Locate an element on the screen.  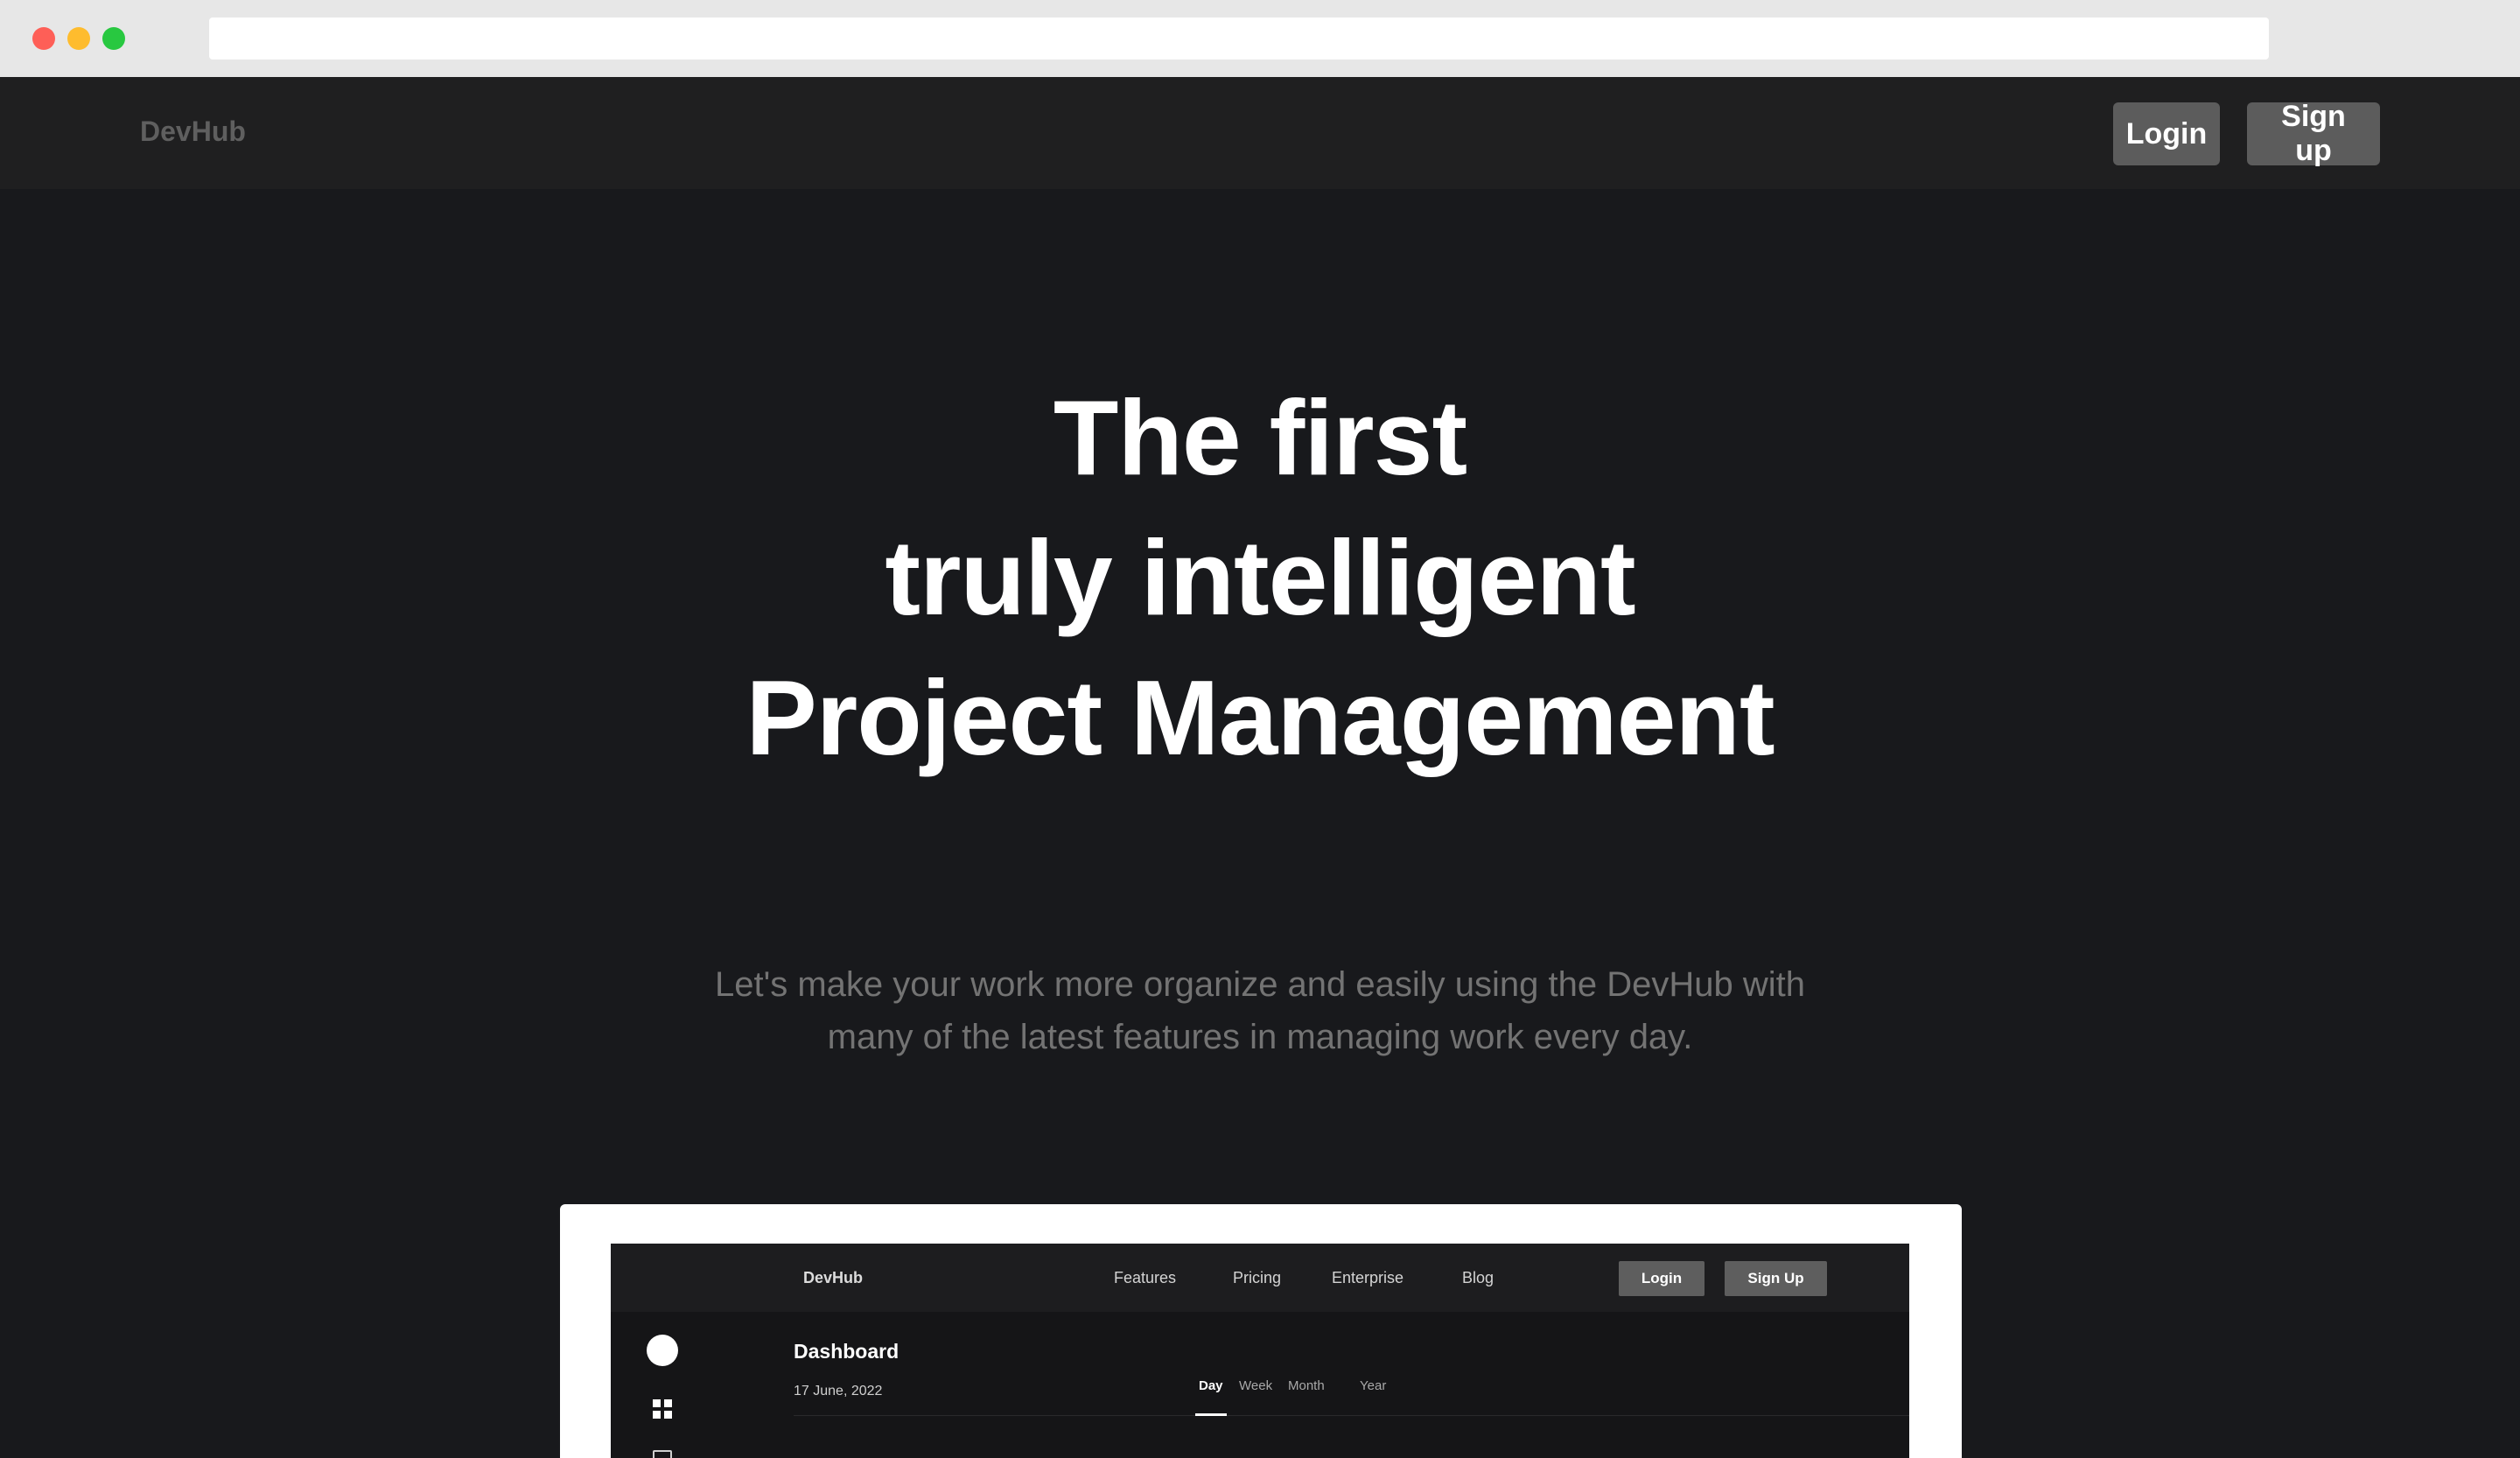
browser-chrome is located at coordinates (1260, 38).